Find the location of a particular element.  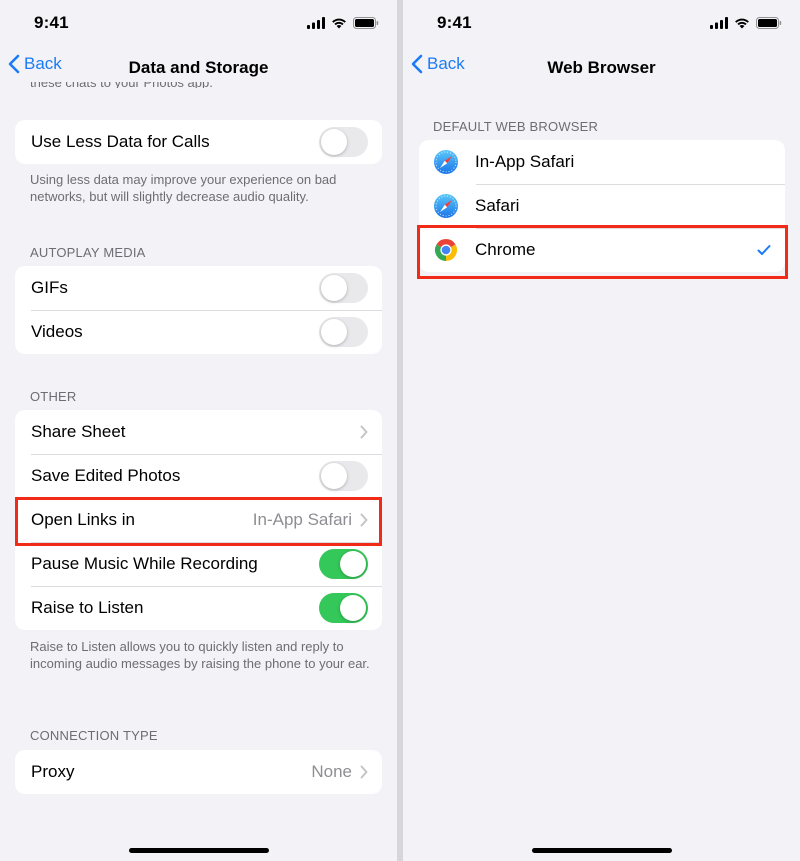

page-title: Web Browser is located at coordinates (601, 67).